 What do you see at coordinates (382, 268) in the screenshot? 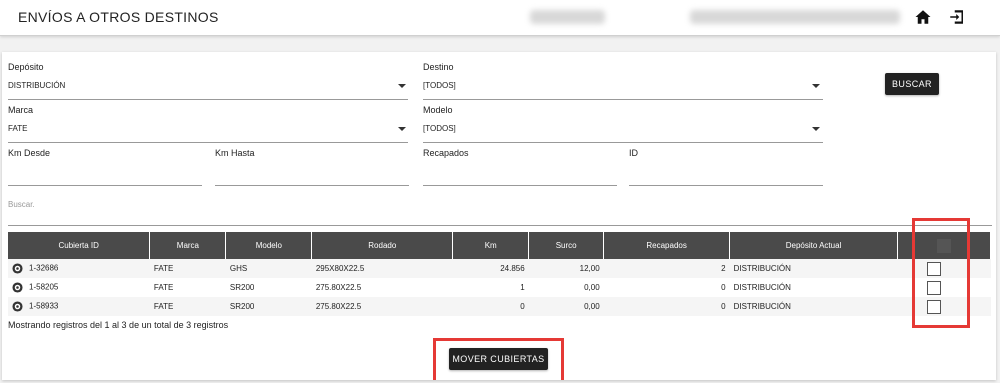
I see `cell-rodado: 295X80X22.5` at bounding box center [382, 268].